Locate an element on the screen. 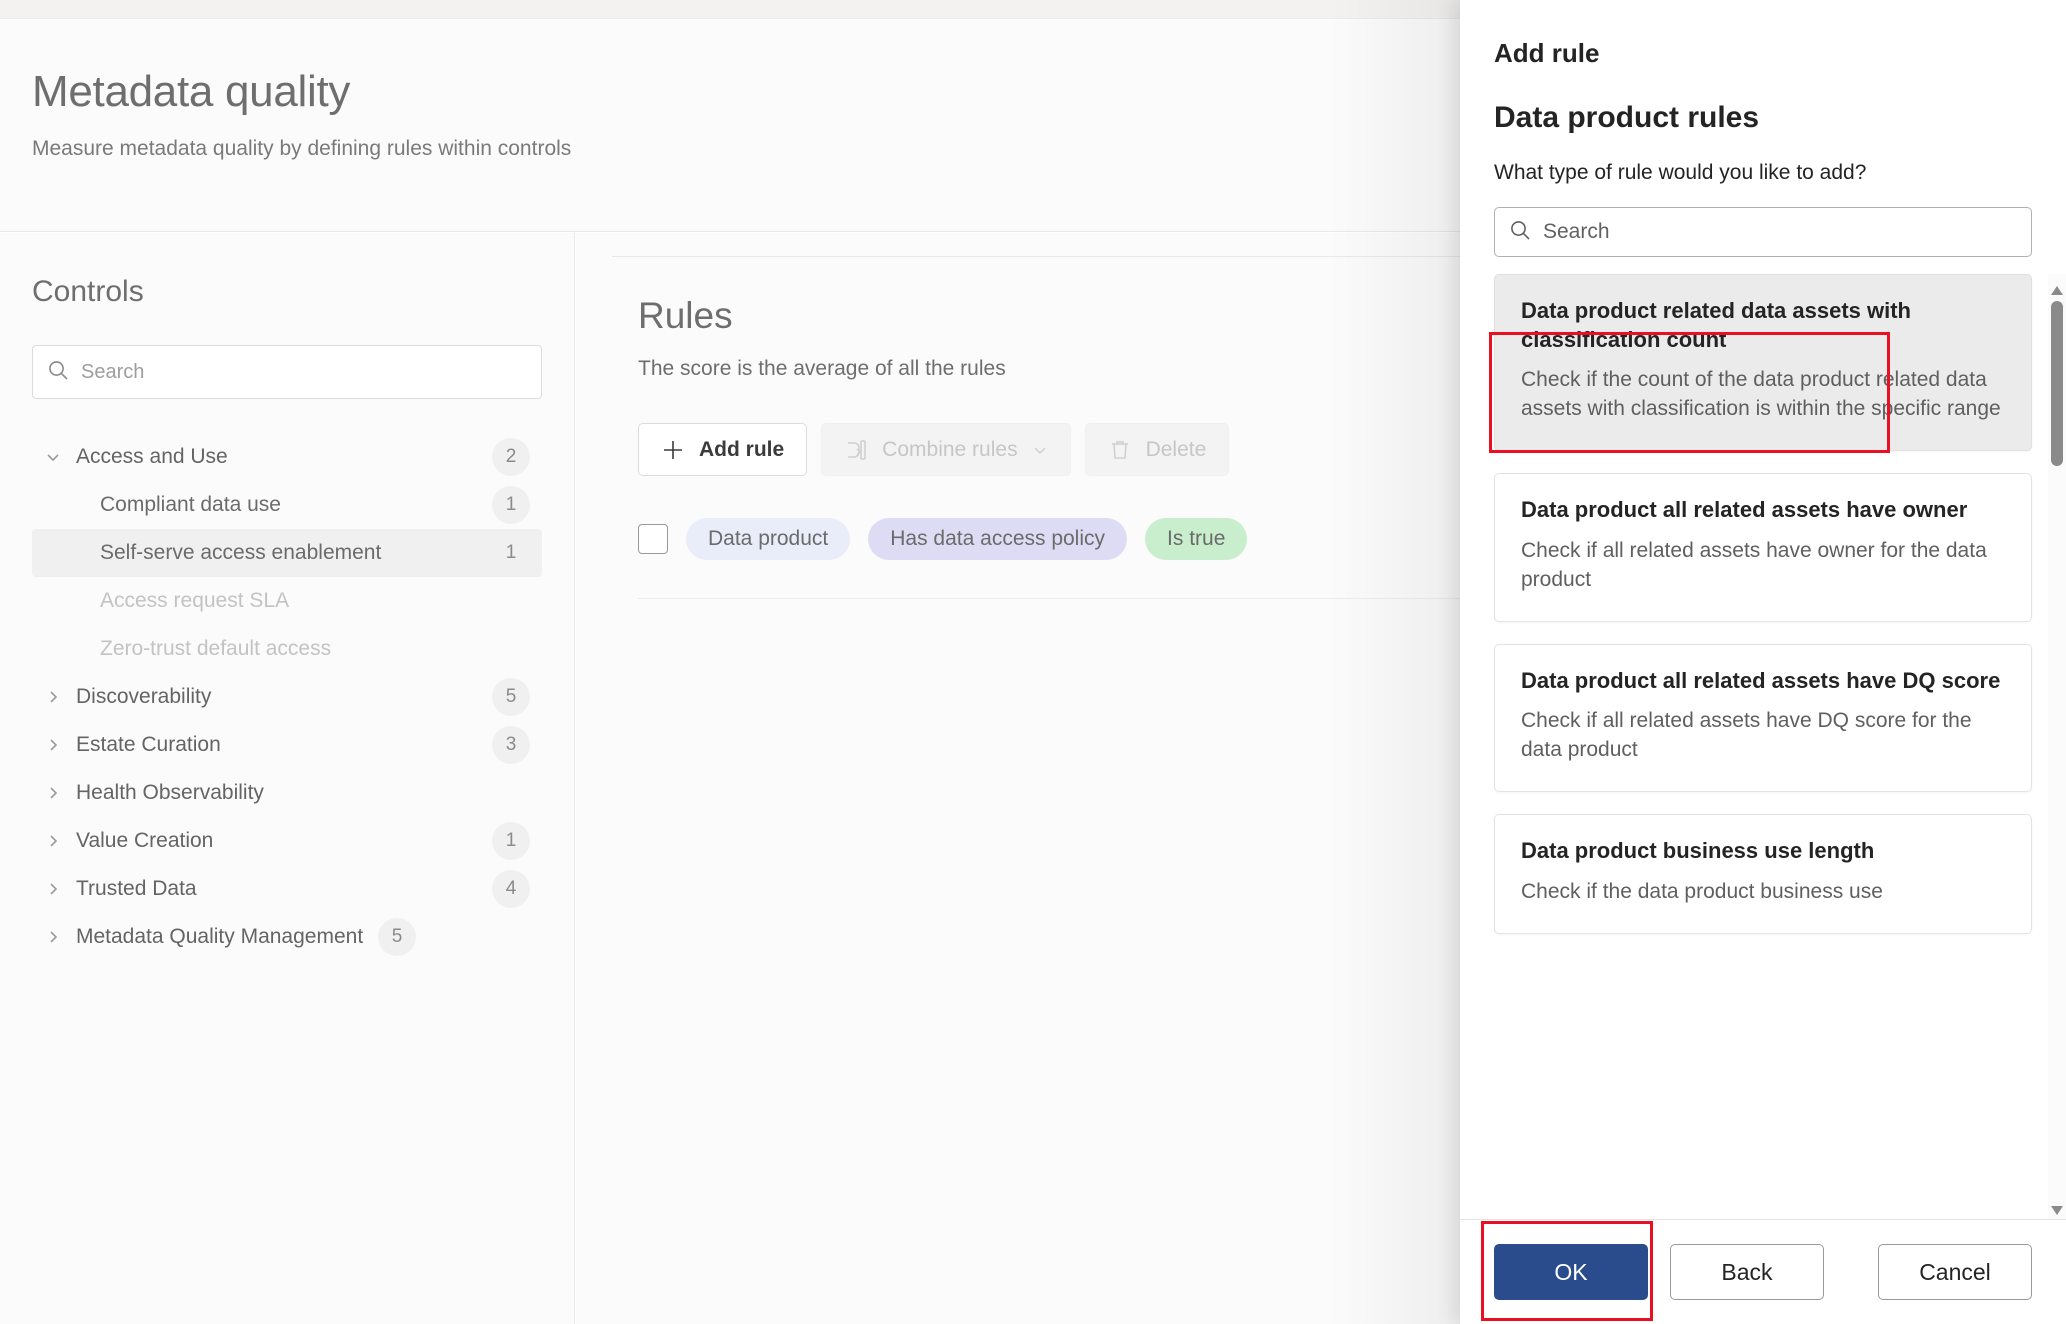  sidebar-item-label: Trusted Data is located at coordinates (136, 888).